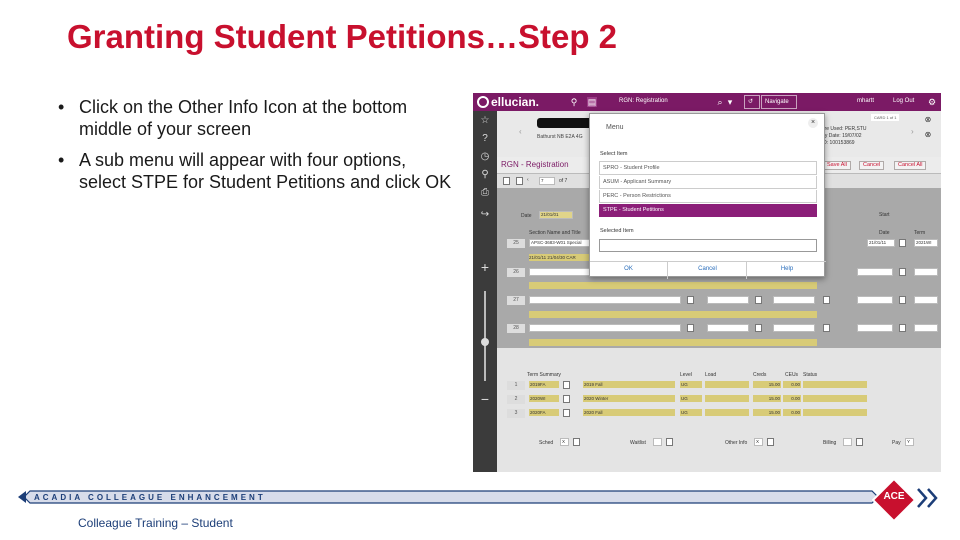  I want to click on clock-icon: ◷, so click(485, 157).